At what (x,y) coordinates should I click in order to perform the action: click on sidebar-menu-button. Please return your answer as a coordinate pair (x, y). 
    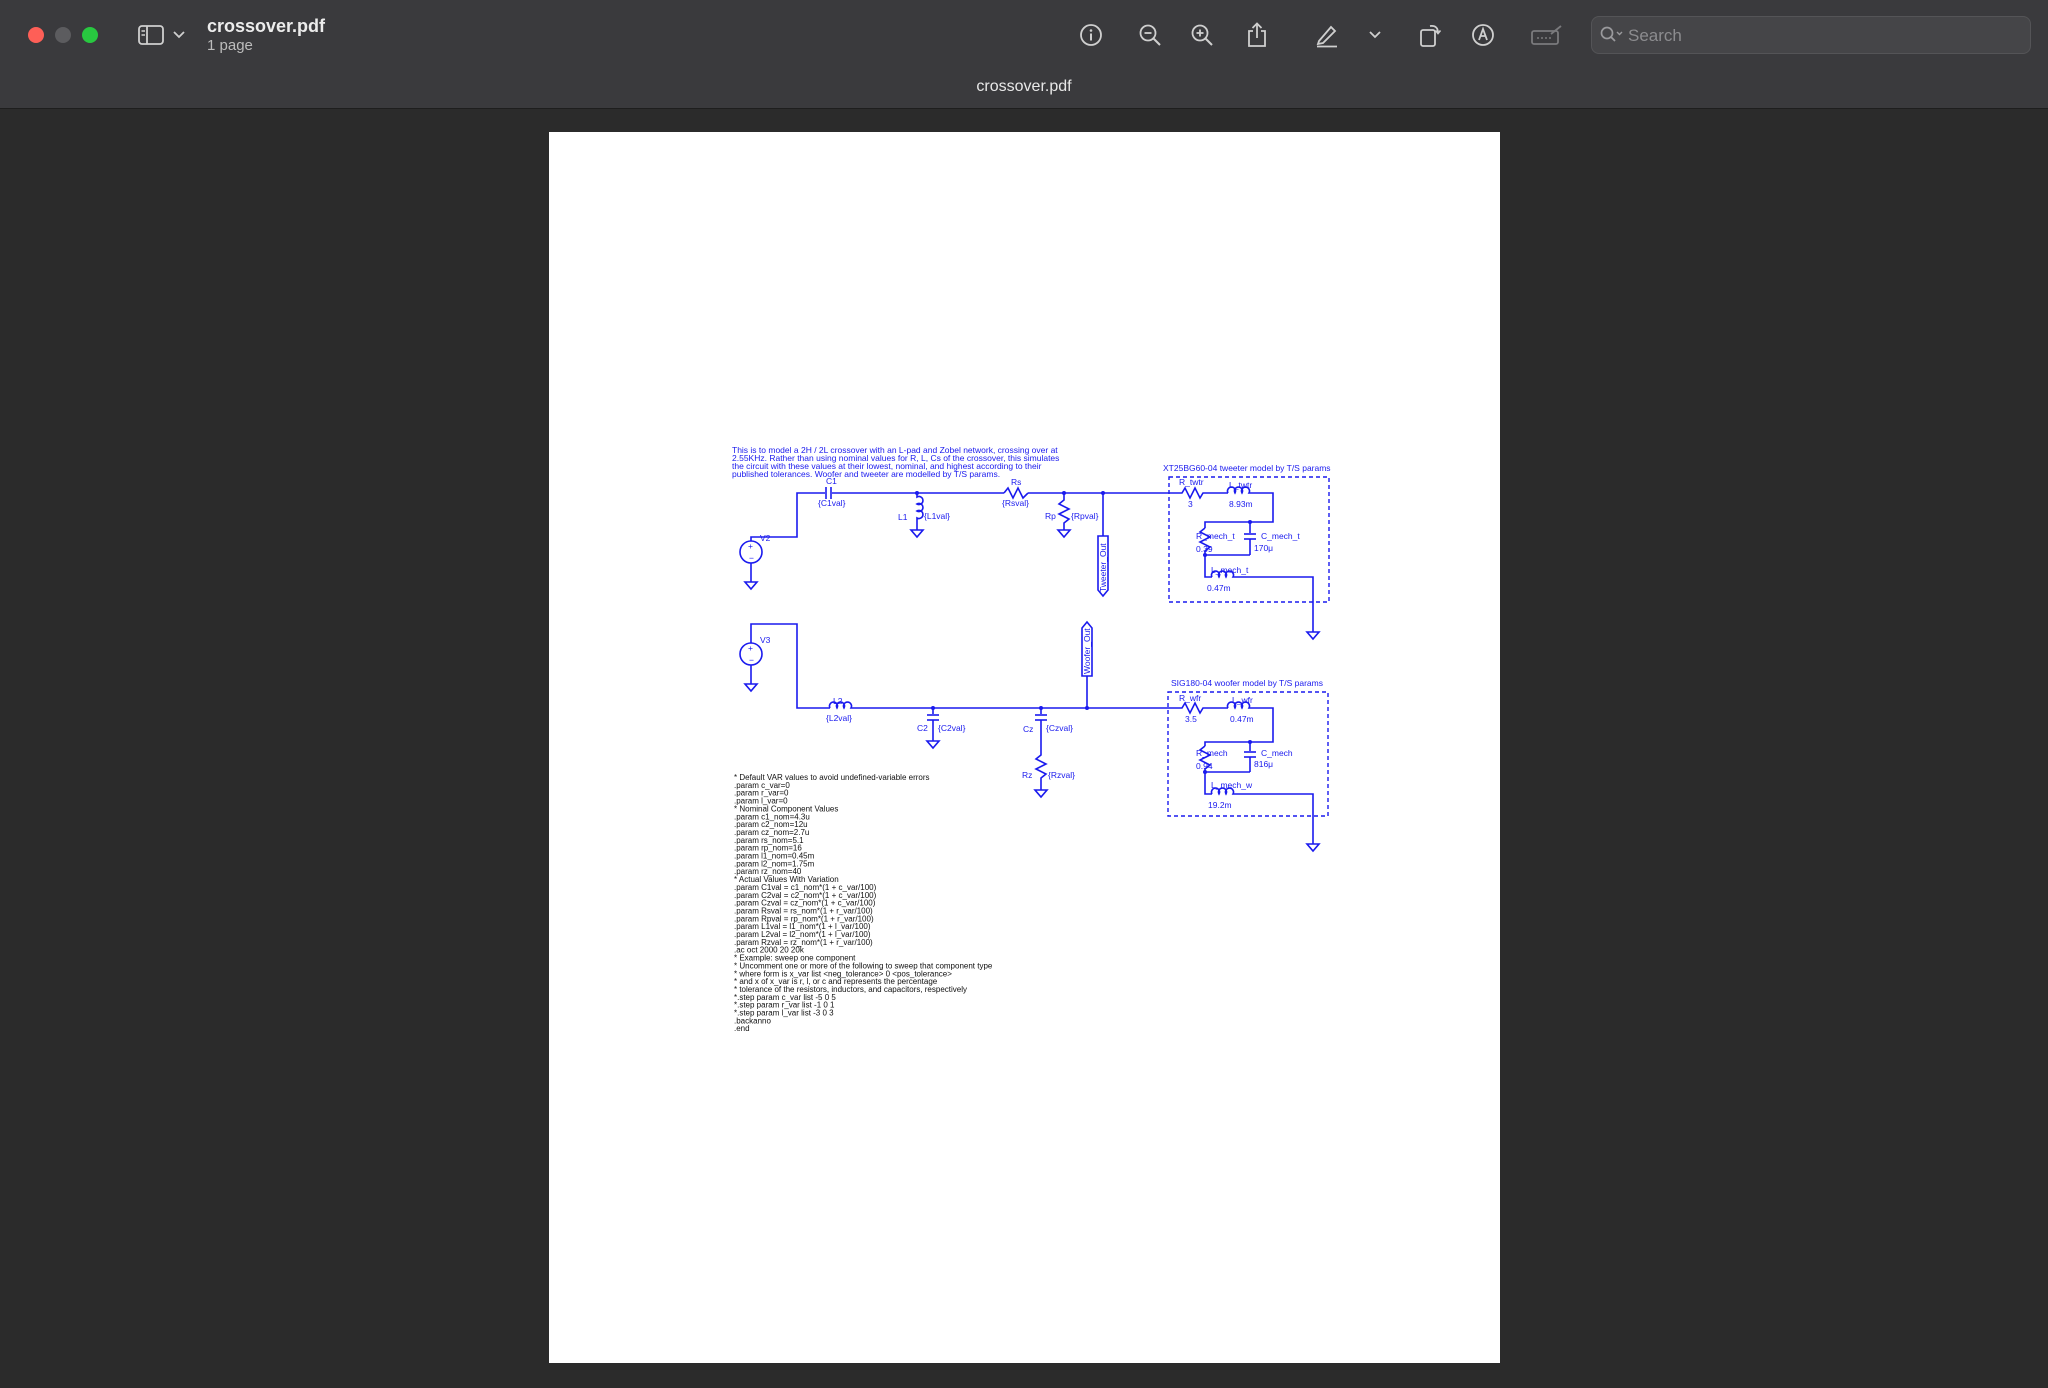
    Looking at the image, I should click on (179, 35).